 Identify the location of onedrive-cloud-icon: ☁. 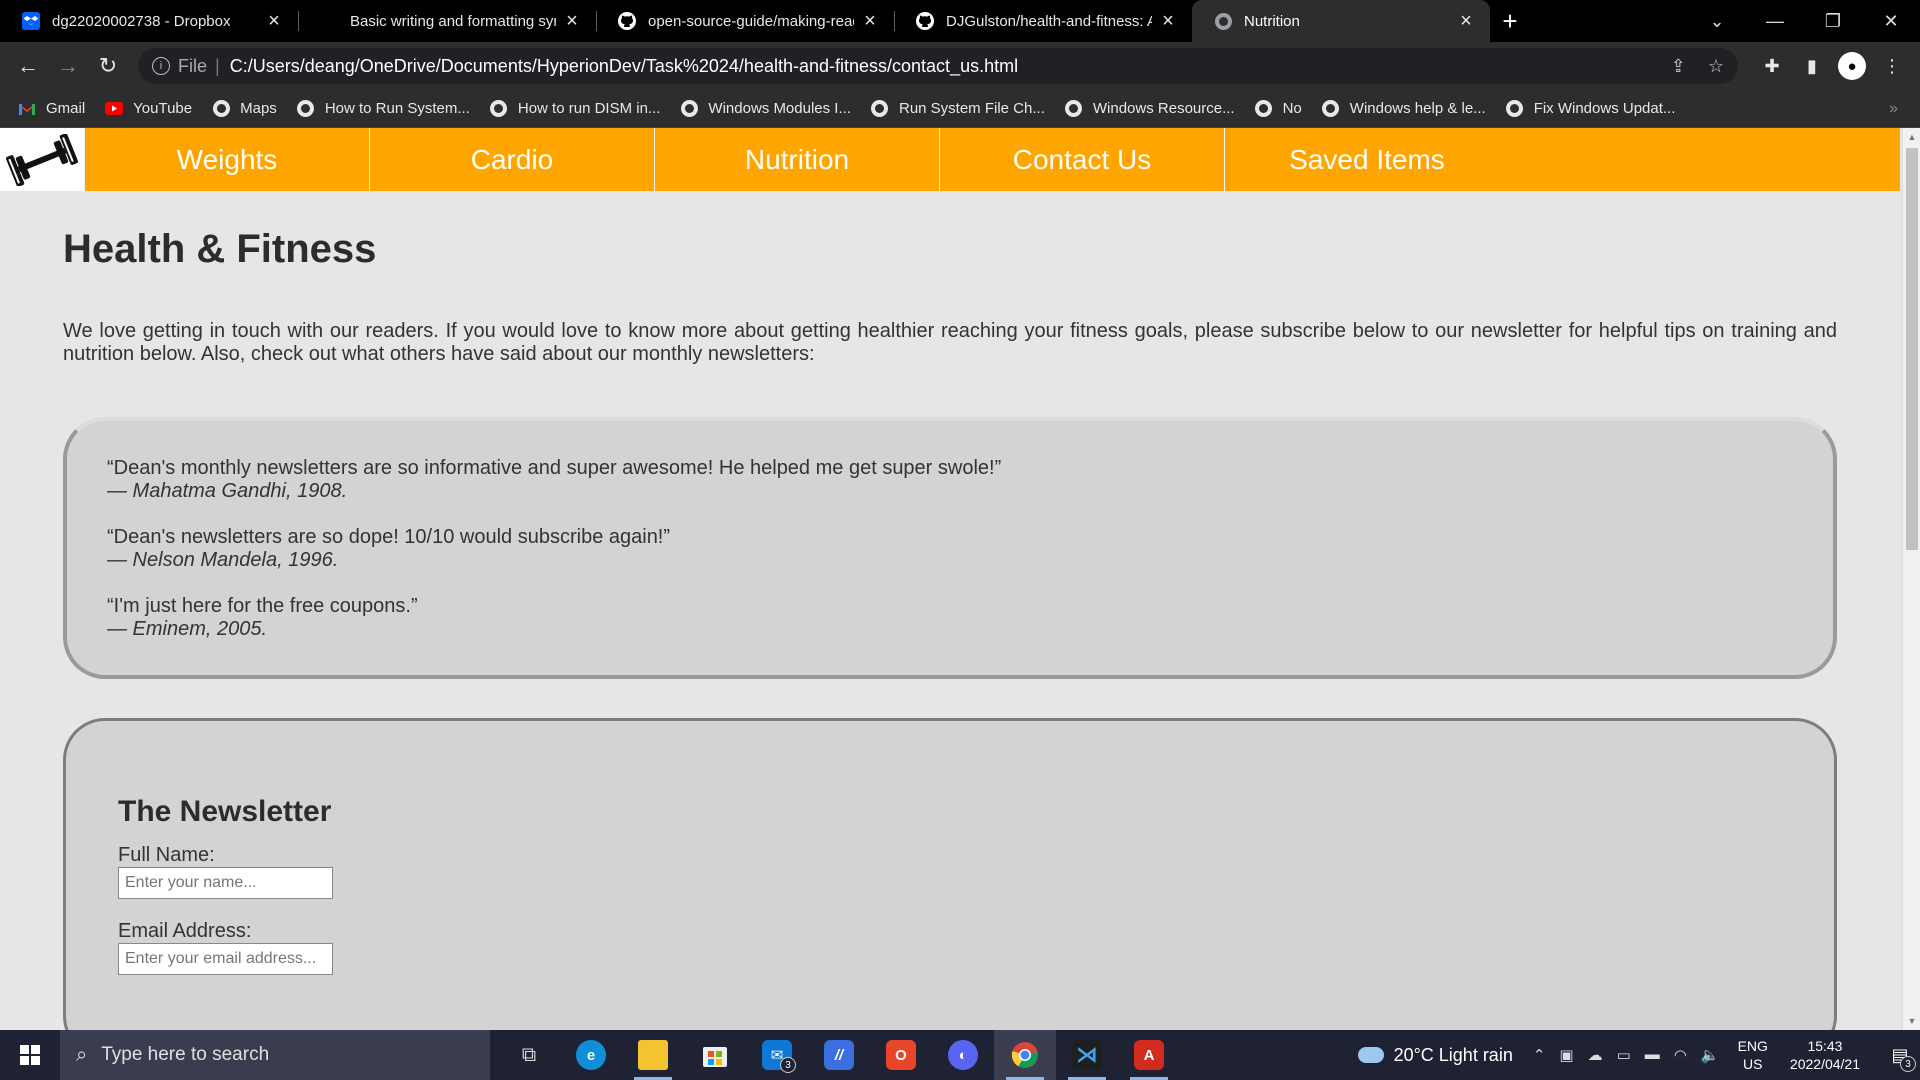
(1595, 1055).